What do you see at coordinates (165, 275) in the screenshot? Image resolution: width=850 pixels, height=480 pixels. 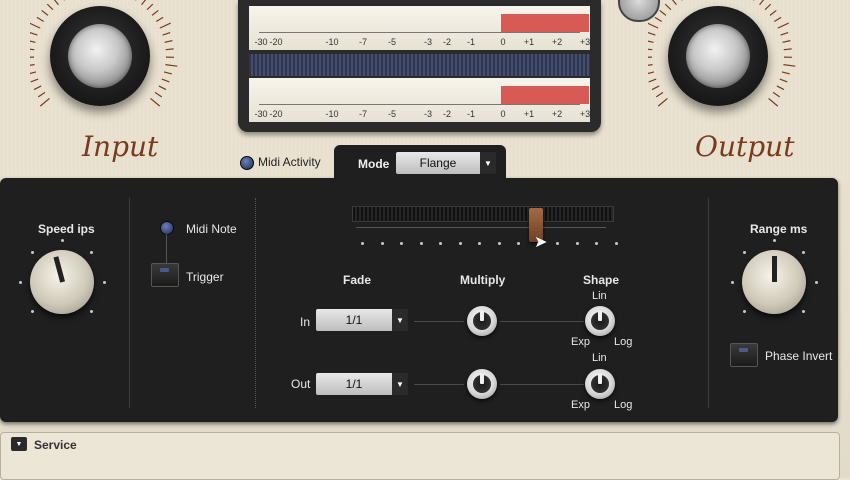 I see `trigger-button` at bounding box center [165, 275].